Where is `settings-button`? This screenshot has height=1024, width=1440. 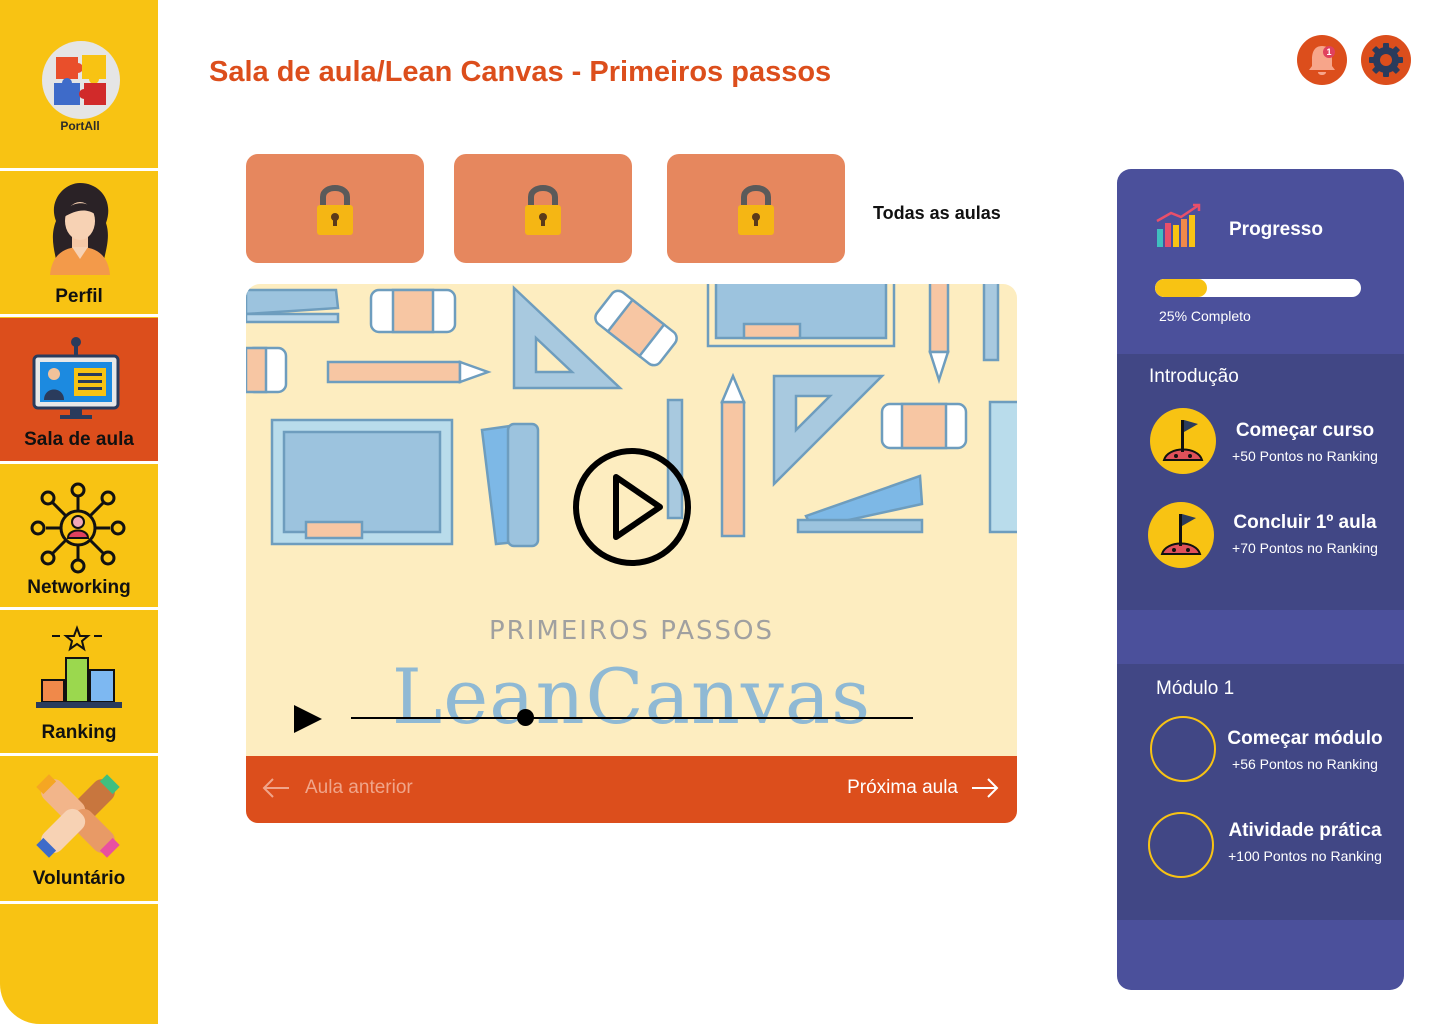 settings-button is located at coordinates (1386, 60).